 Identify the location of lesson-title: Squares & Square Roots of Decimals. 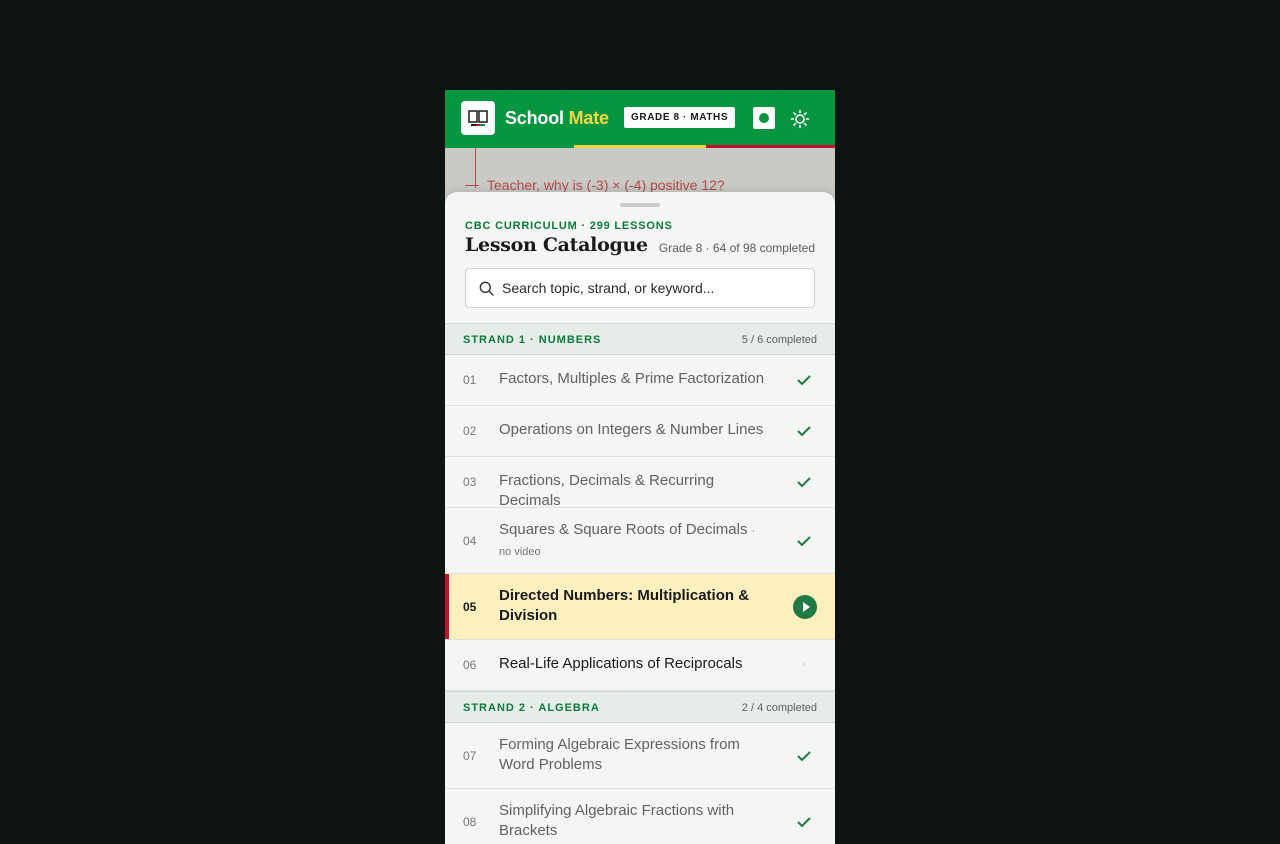
(623, 529).